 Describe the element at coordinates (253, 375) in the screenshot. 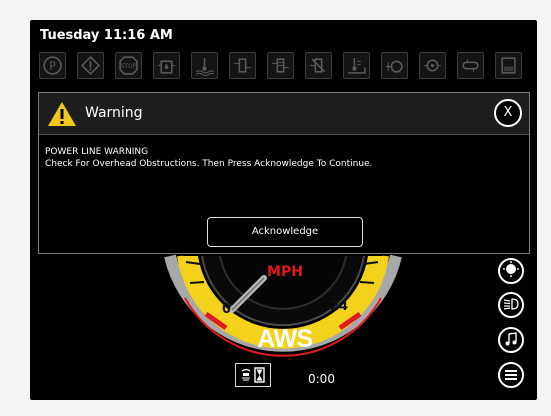

I see `timer-icon` at that location.